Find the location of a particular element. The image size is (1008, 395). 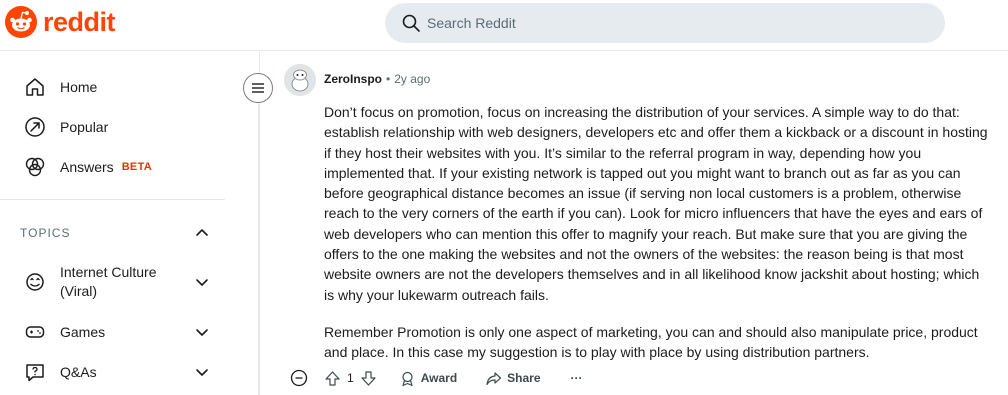

reddit-snoo-icon is located at coordinates (21, 22).